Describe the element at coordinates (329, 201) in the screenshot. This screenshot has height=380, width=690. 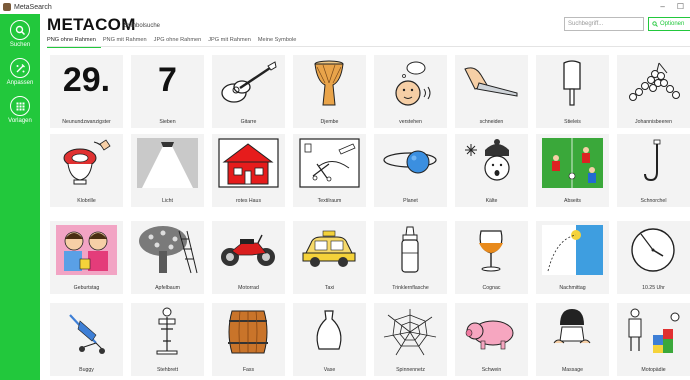
I see `symbol-caption: Textilraum` at that location.